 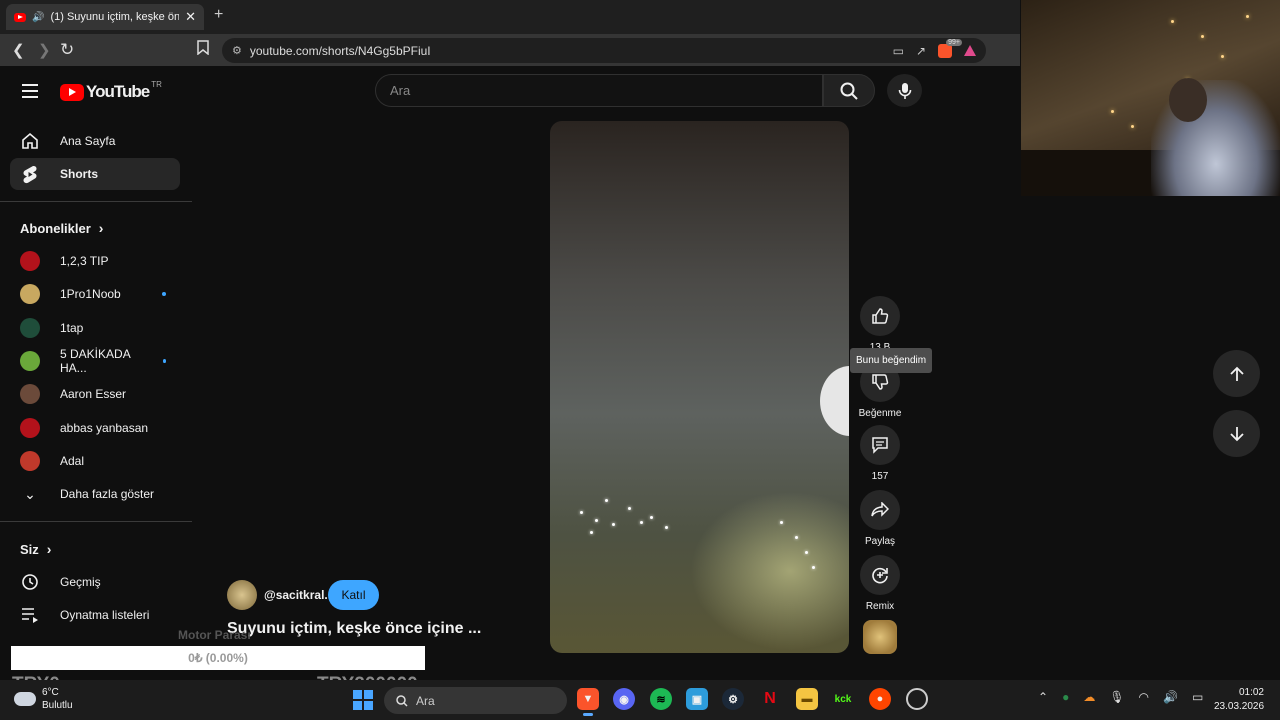 I want to click on like-button, so click(x=880, y=316).